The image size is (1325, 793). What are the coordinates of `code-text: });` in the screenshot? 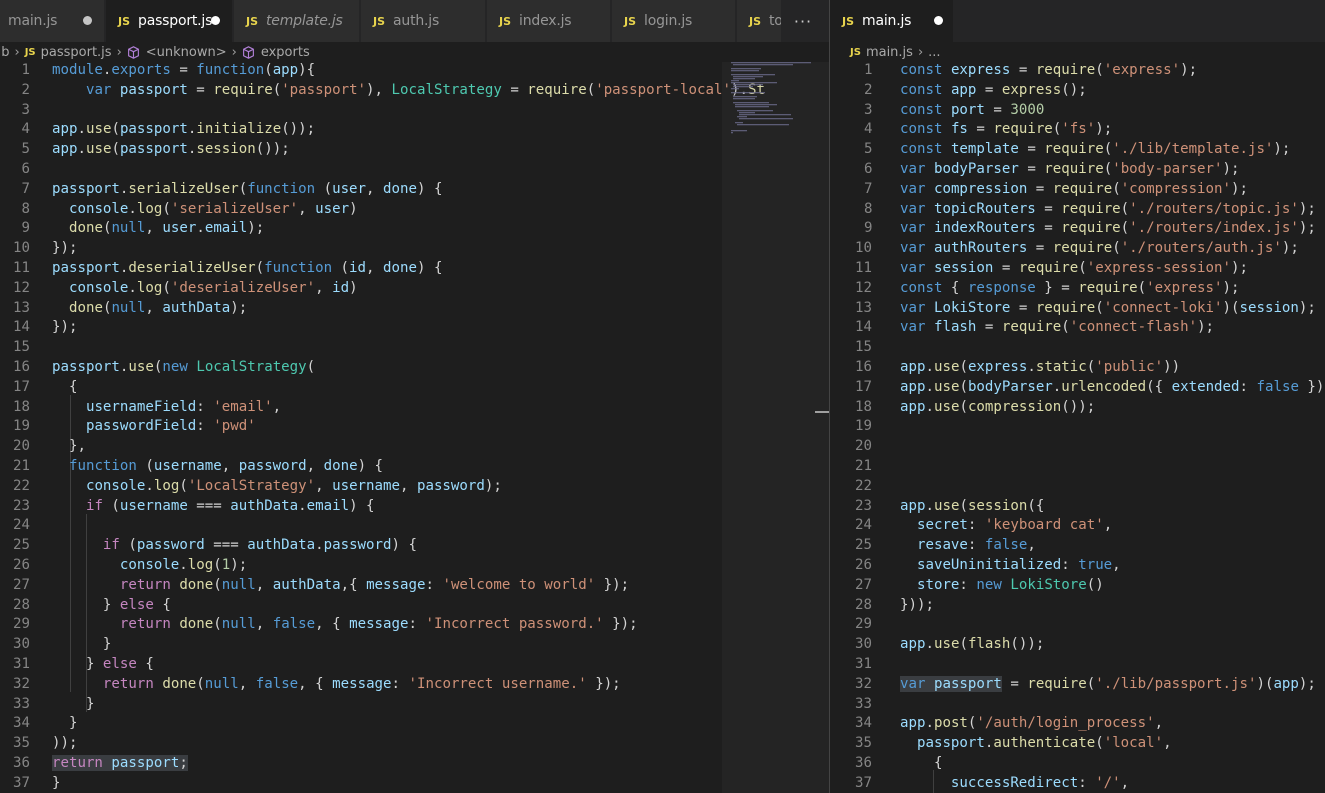 It's located at (64, 328).